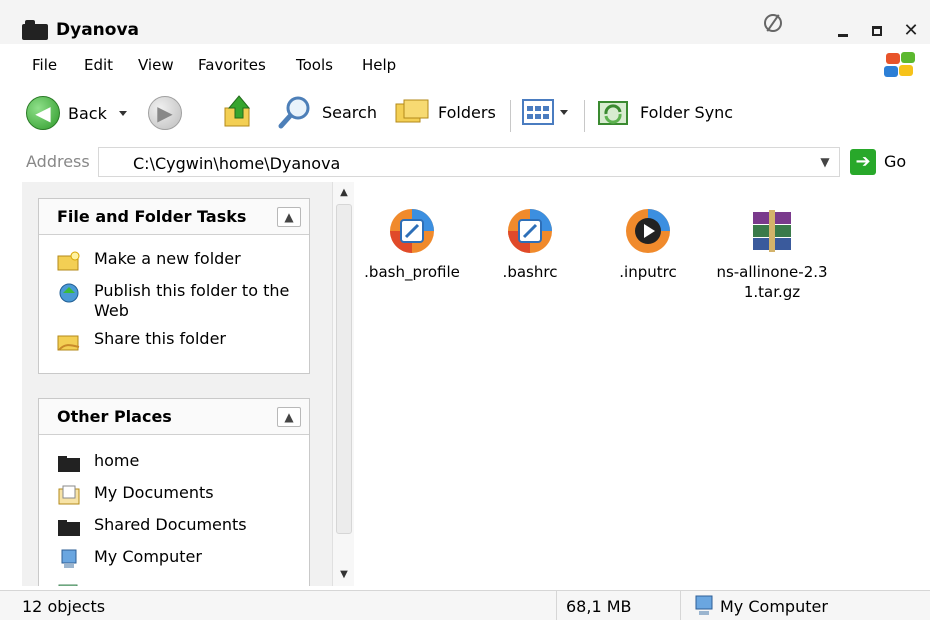 Image resolution: width=930 pixels, height=620 pixels. What do you see at coordinates (160, 338) in the screenshot?
I see `task-label: Share this folder` at bounding box center [160, 338].